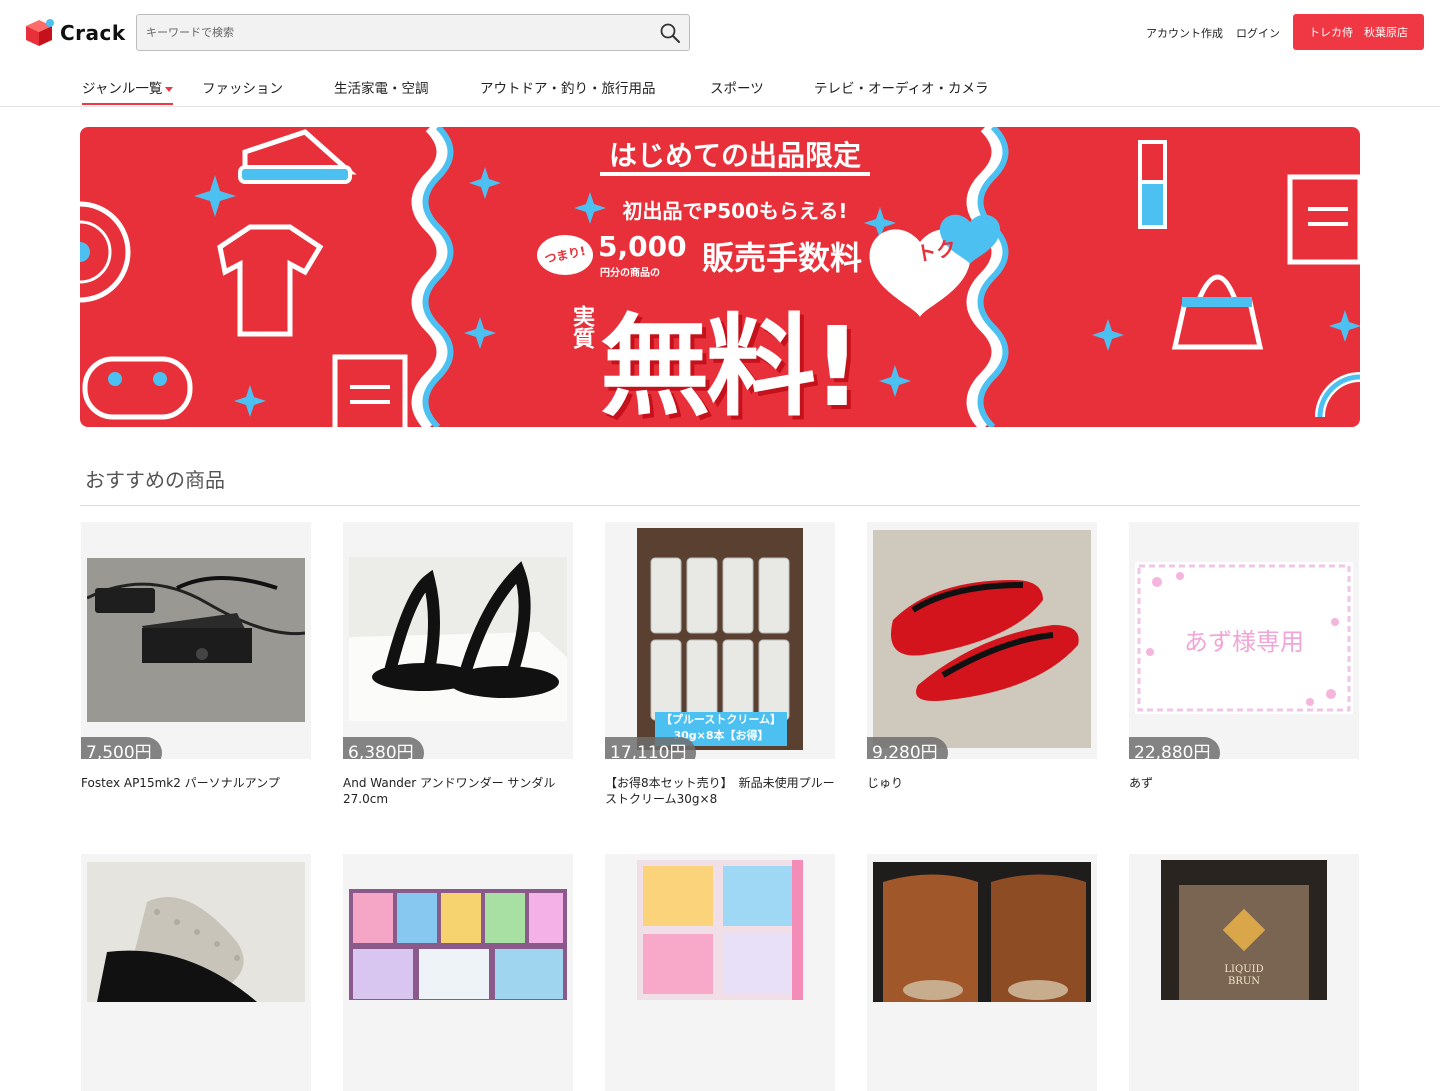 This screenshot has height=1091, width=1440. Describe the element at coordinates (93, 33) in the screenshot. I see `logo-text: Crack` at that location.